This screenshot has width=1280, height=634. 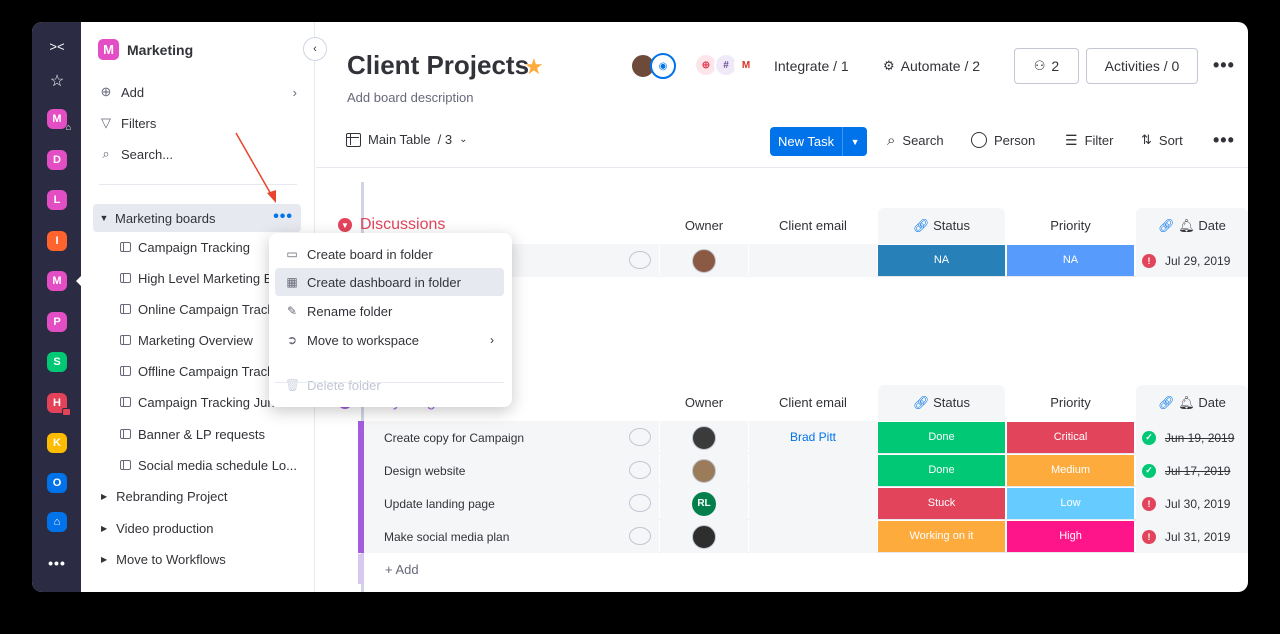 I want to click on add-item-row: + Add, so click(x=803, y=569).